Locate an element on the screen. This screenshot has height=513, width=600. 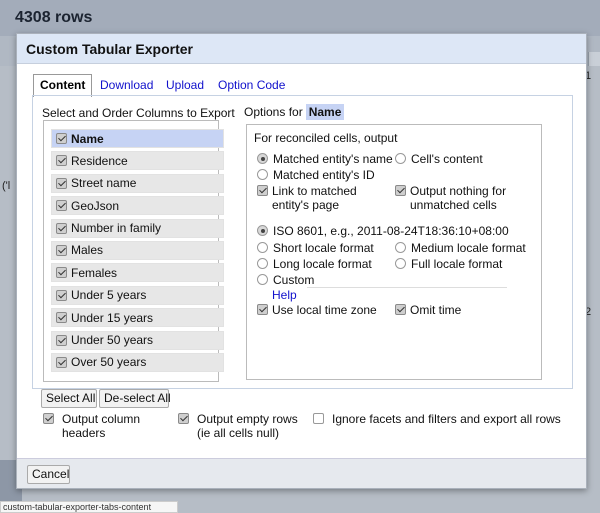
columns-heading: Select and Order Columns to Export is located at coordinates (138, 113).